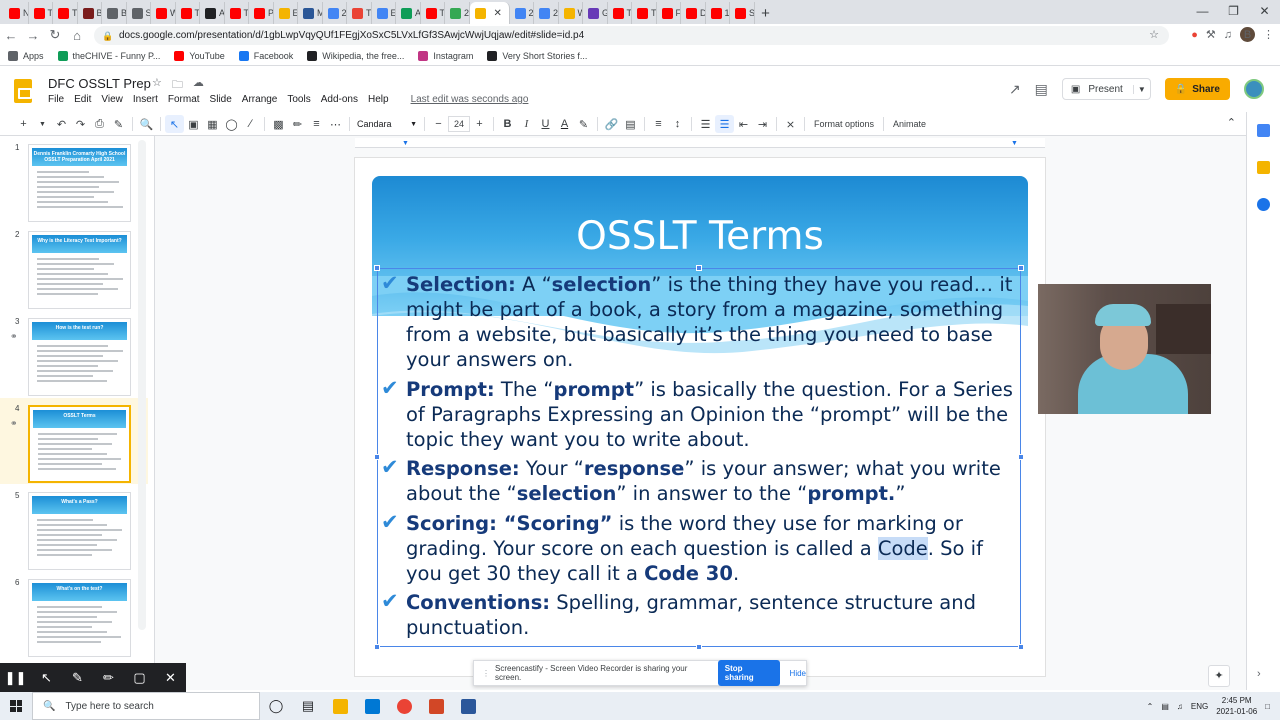  Describe the element at coordinates (1199, 706) in the screenshot. I see `language-indicator: ENG` at that location.